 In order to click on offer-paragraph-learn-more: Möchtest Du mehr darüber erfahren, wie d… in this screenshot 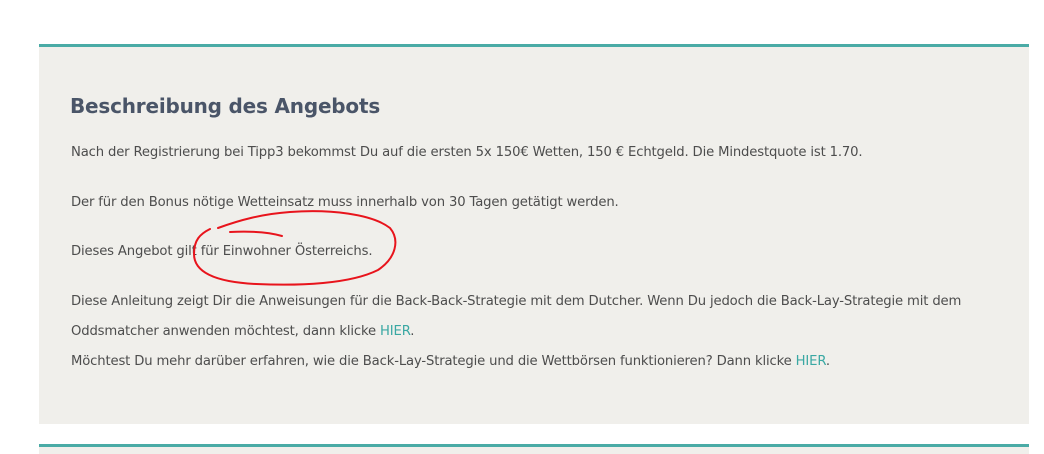, I will do `click(450, 361)`.